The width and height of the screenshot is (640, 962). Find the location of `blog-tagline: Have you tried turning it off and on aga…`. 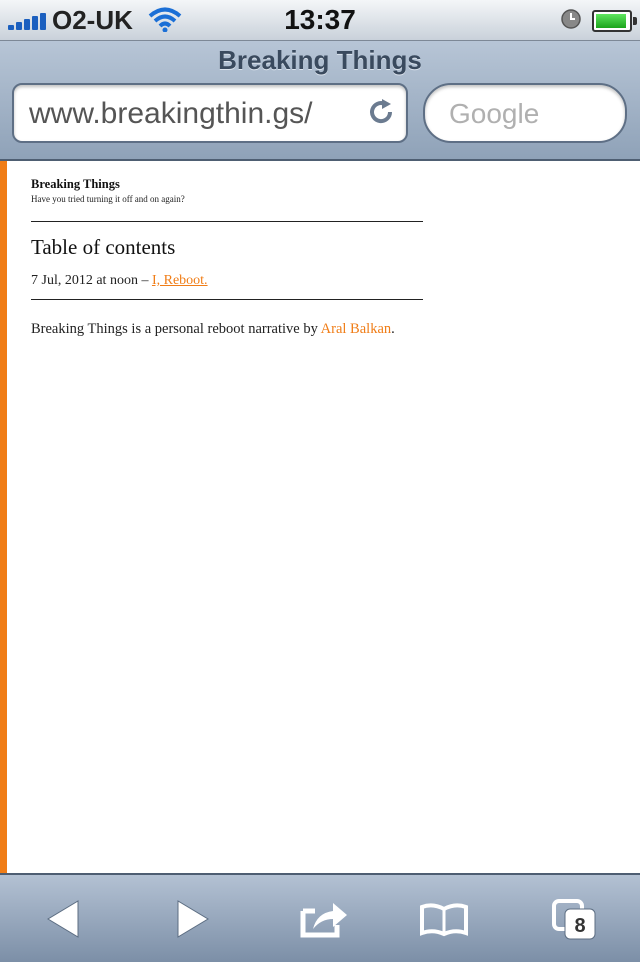

blog-tagline: Have you tried turning it off and on aga… is located at coordinates (108, 199).